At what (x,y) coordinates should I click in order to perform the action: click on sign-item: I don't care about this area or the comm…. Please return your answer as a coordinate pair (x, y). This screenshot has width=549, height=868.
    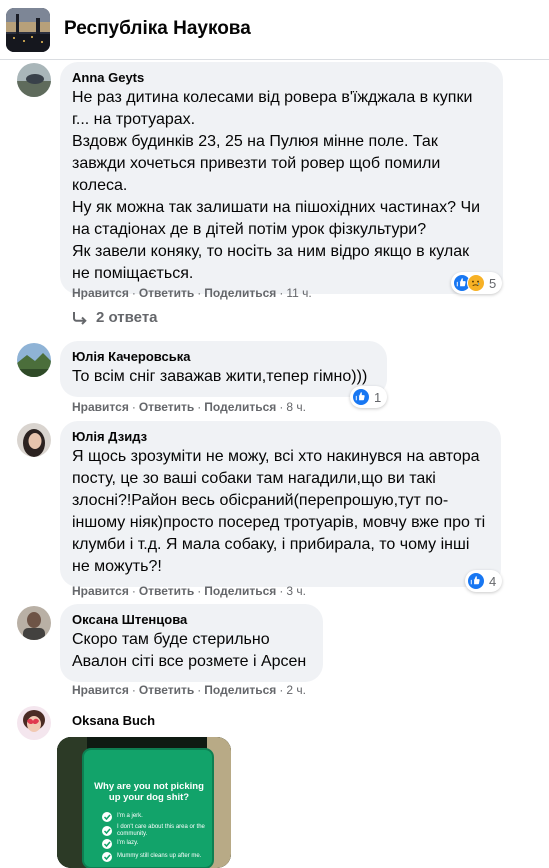
    Looking at the image, I should click on (161, 830).